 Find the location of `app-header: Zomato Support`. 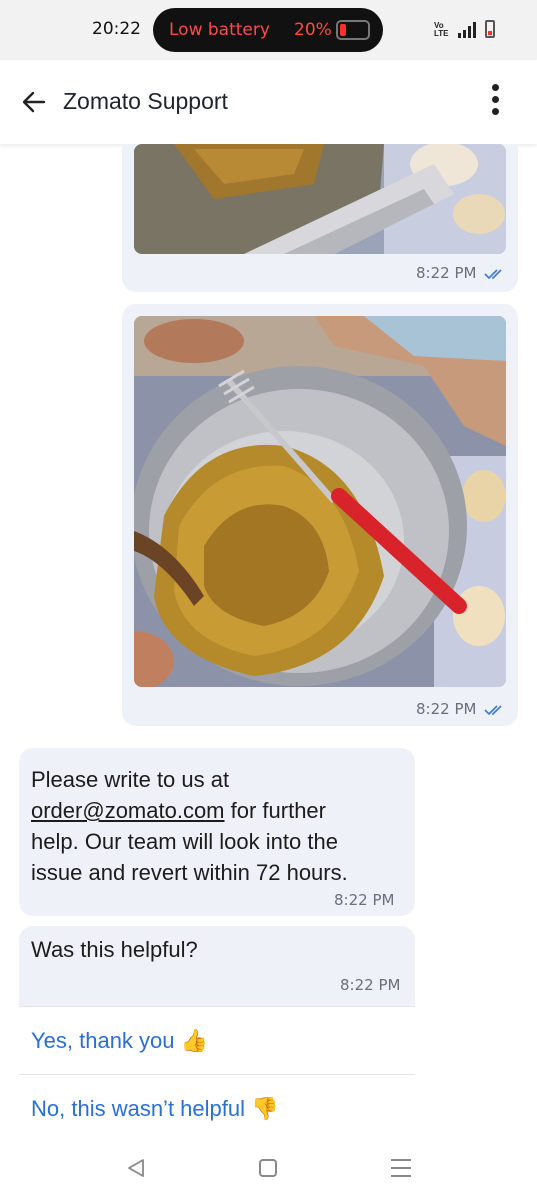

app-header: Zomato Support is located at coordinates (268, 102).